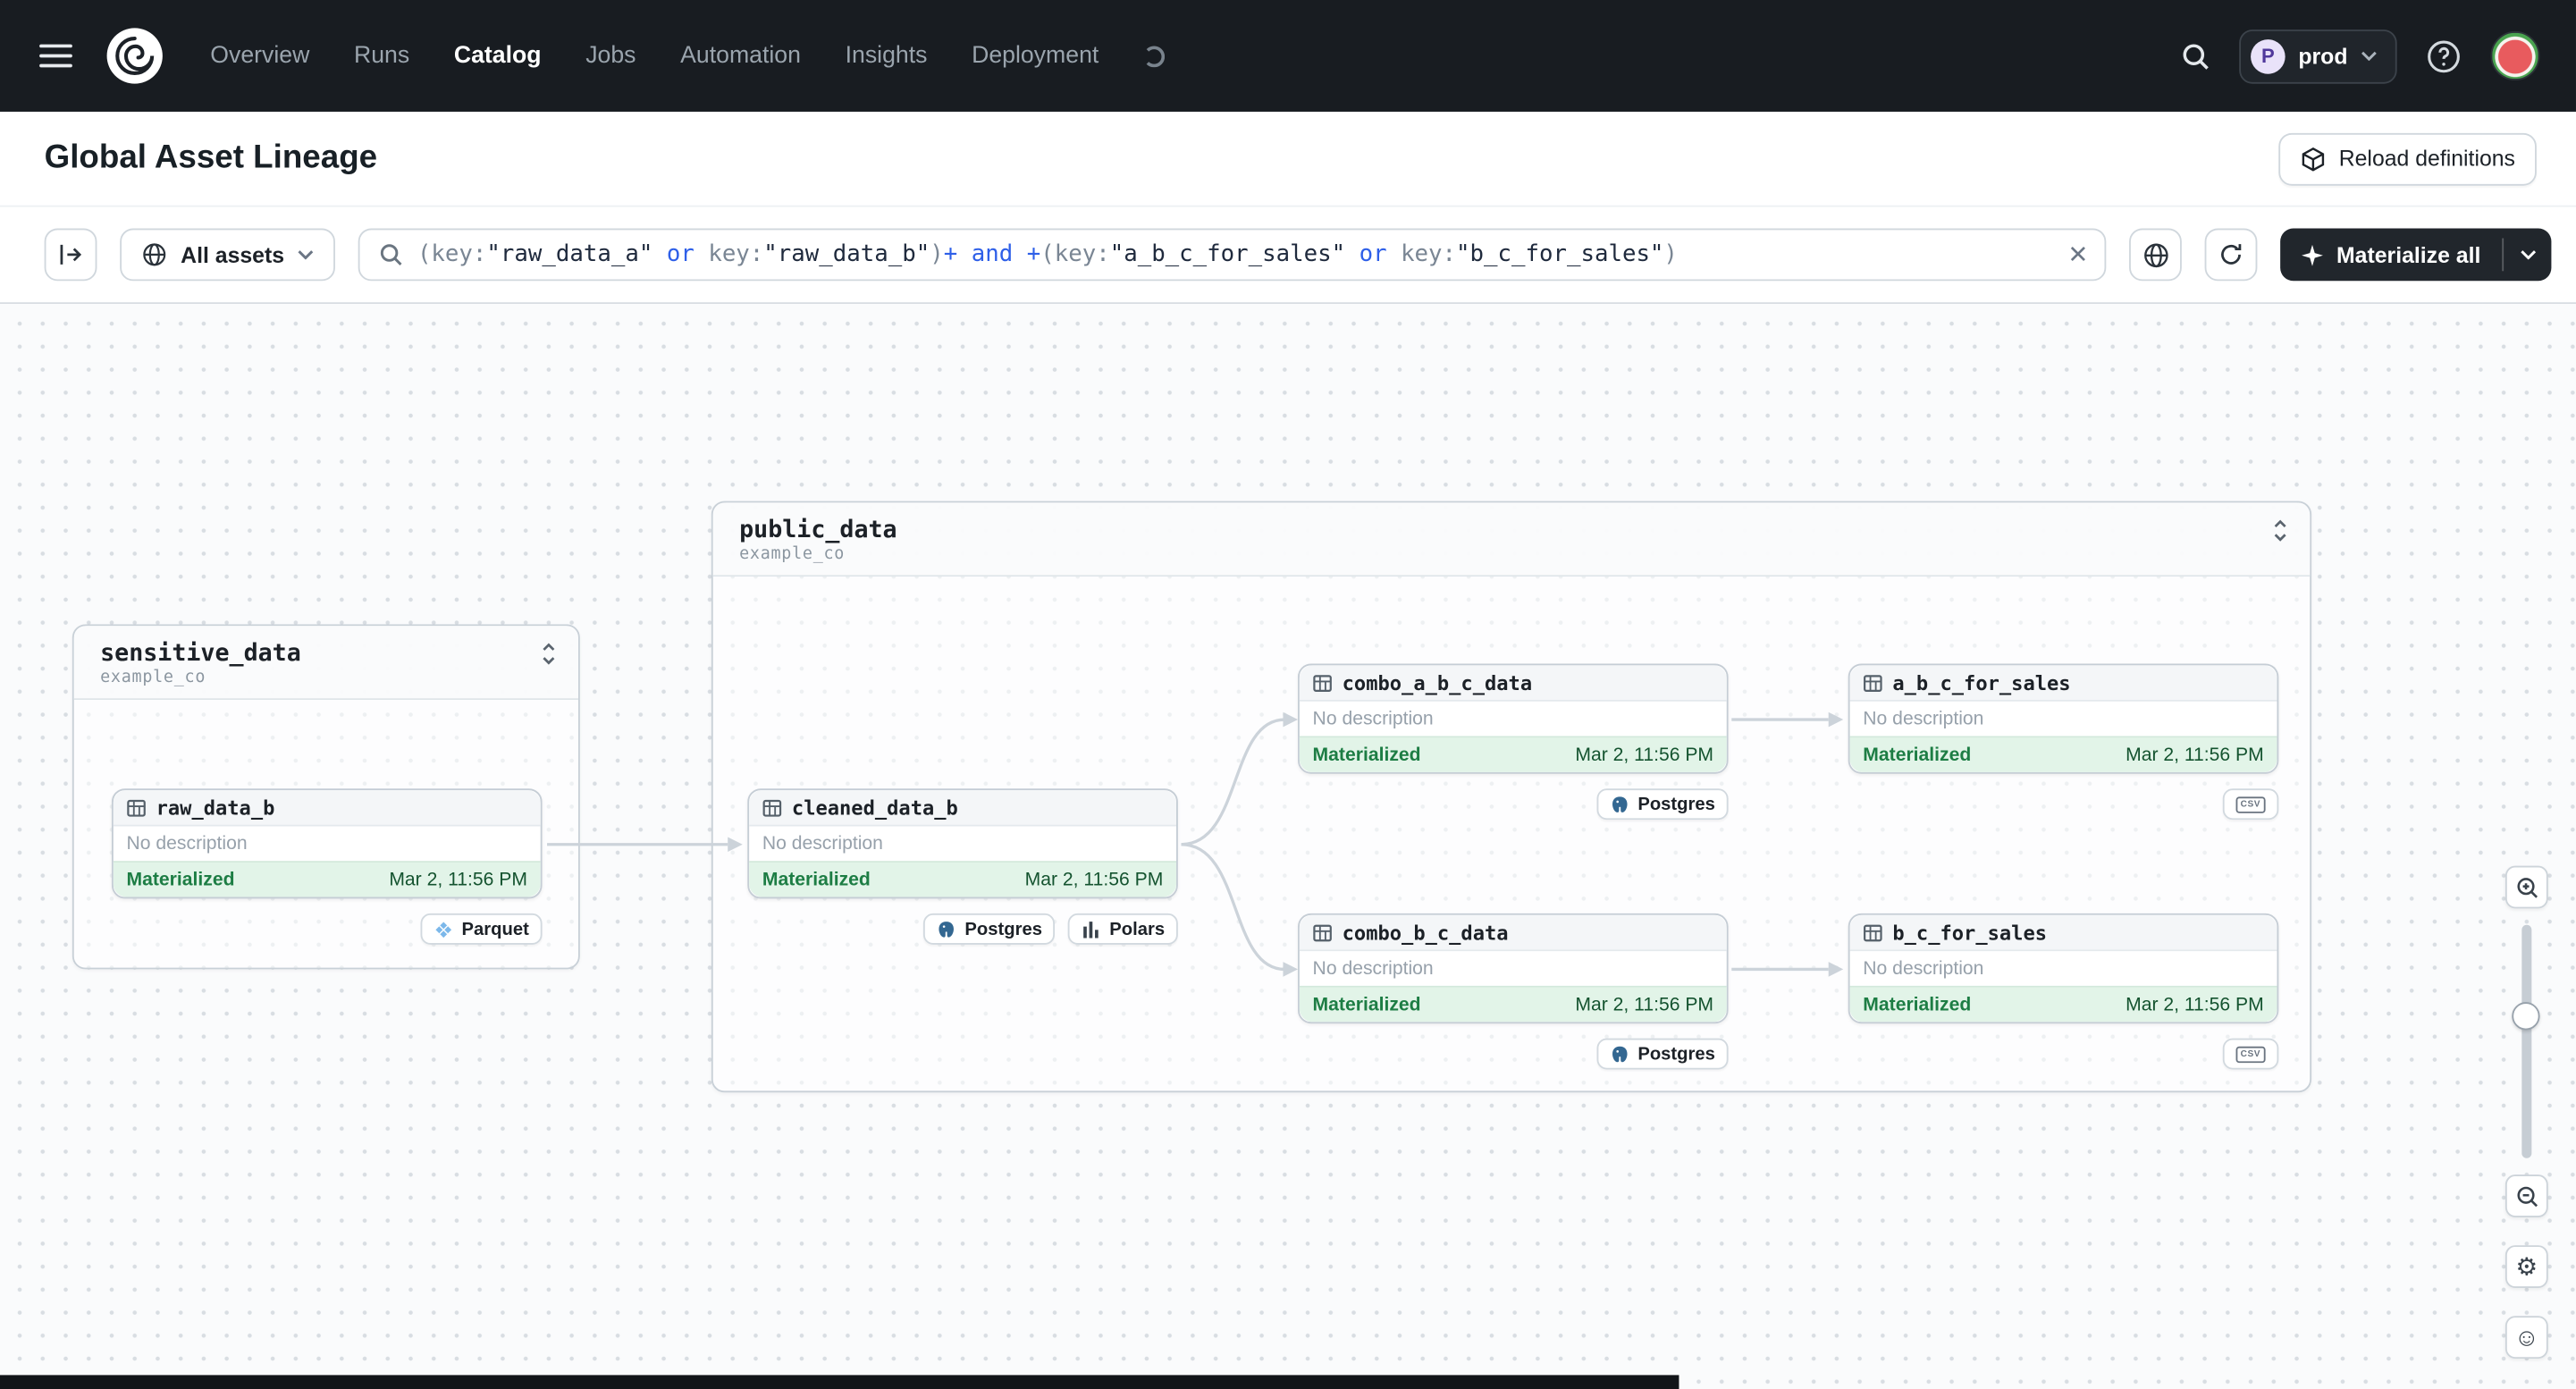 The width and height of the screenshot is (2576, 1389). Describe the element at coordinates (1513, 933) in the screenshot. I see `asset-node-header: combo_b_c_data` at that location.